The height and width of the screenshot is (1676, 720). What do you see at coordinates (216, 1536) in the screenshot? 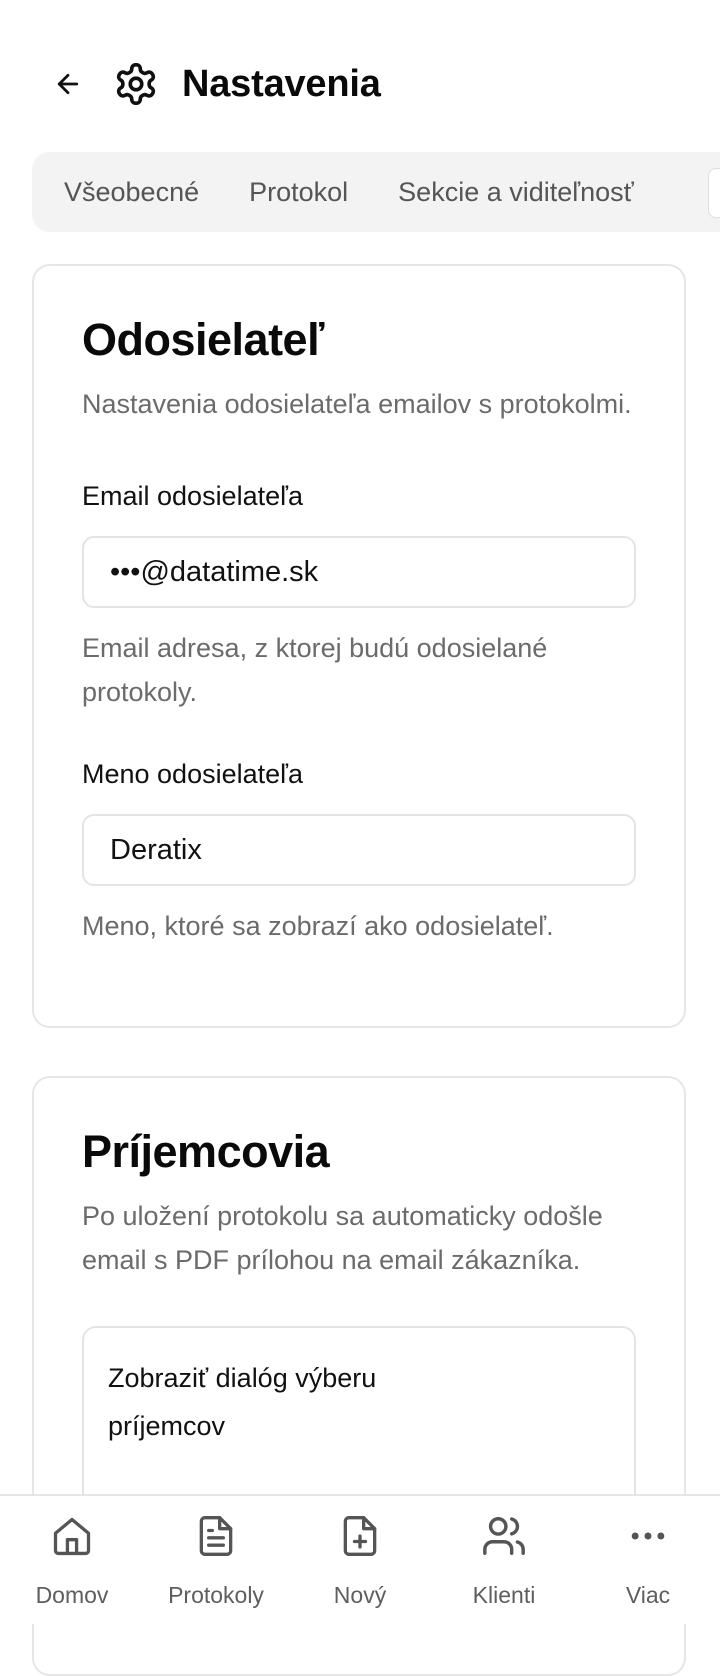
I see `document-icon` at bounding box center [216, 1536].